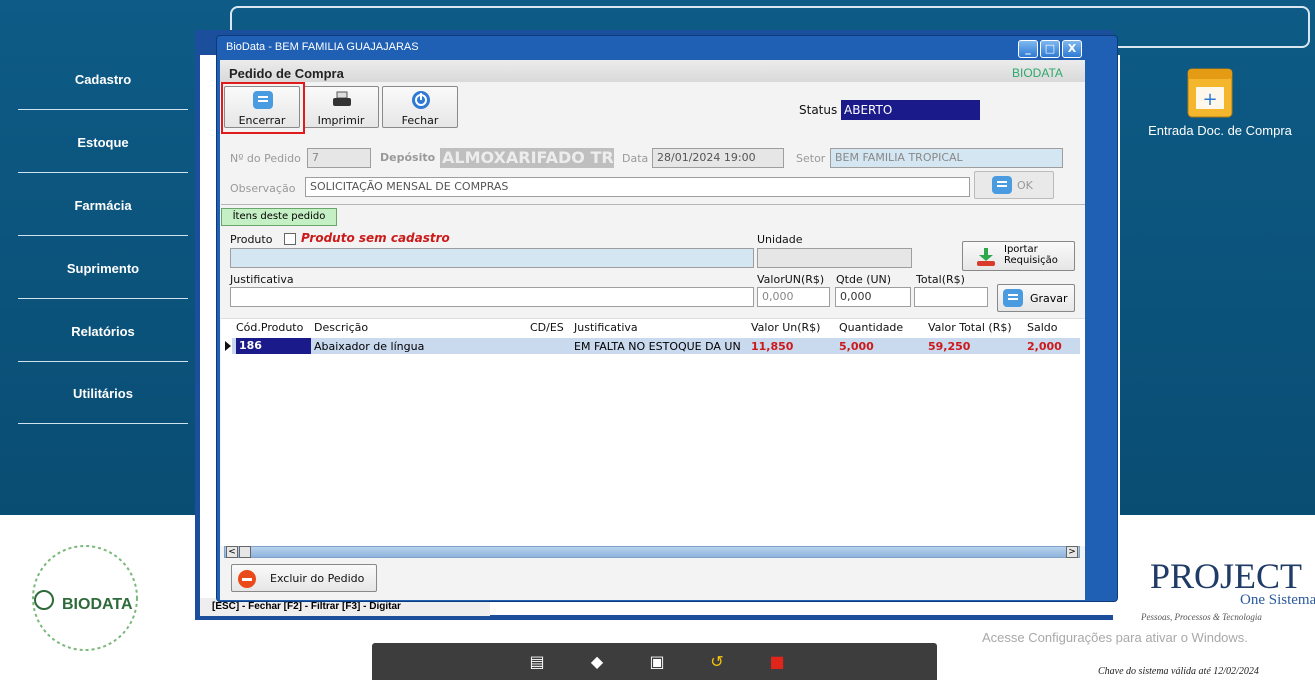 The image size is (1315, 680). Describe the element at coordinates (1049, 298) in the screenshot. I see `gravar-label: Gravar` at that location.